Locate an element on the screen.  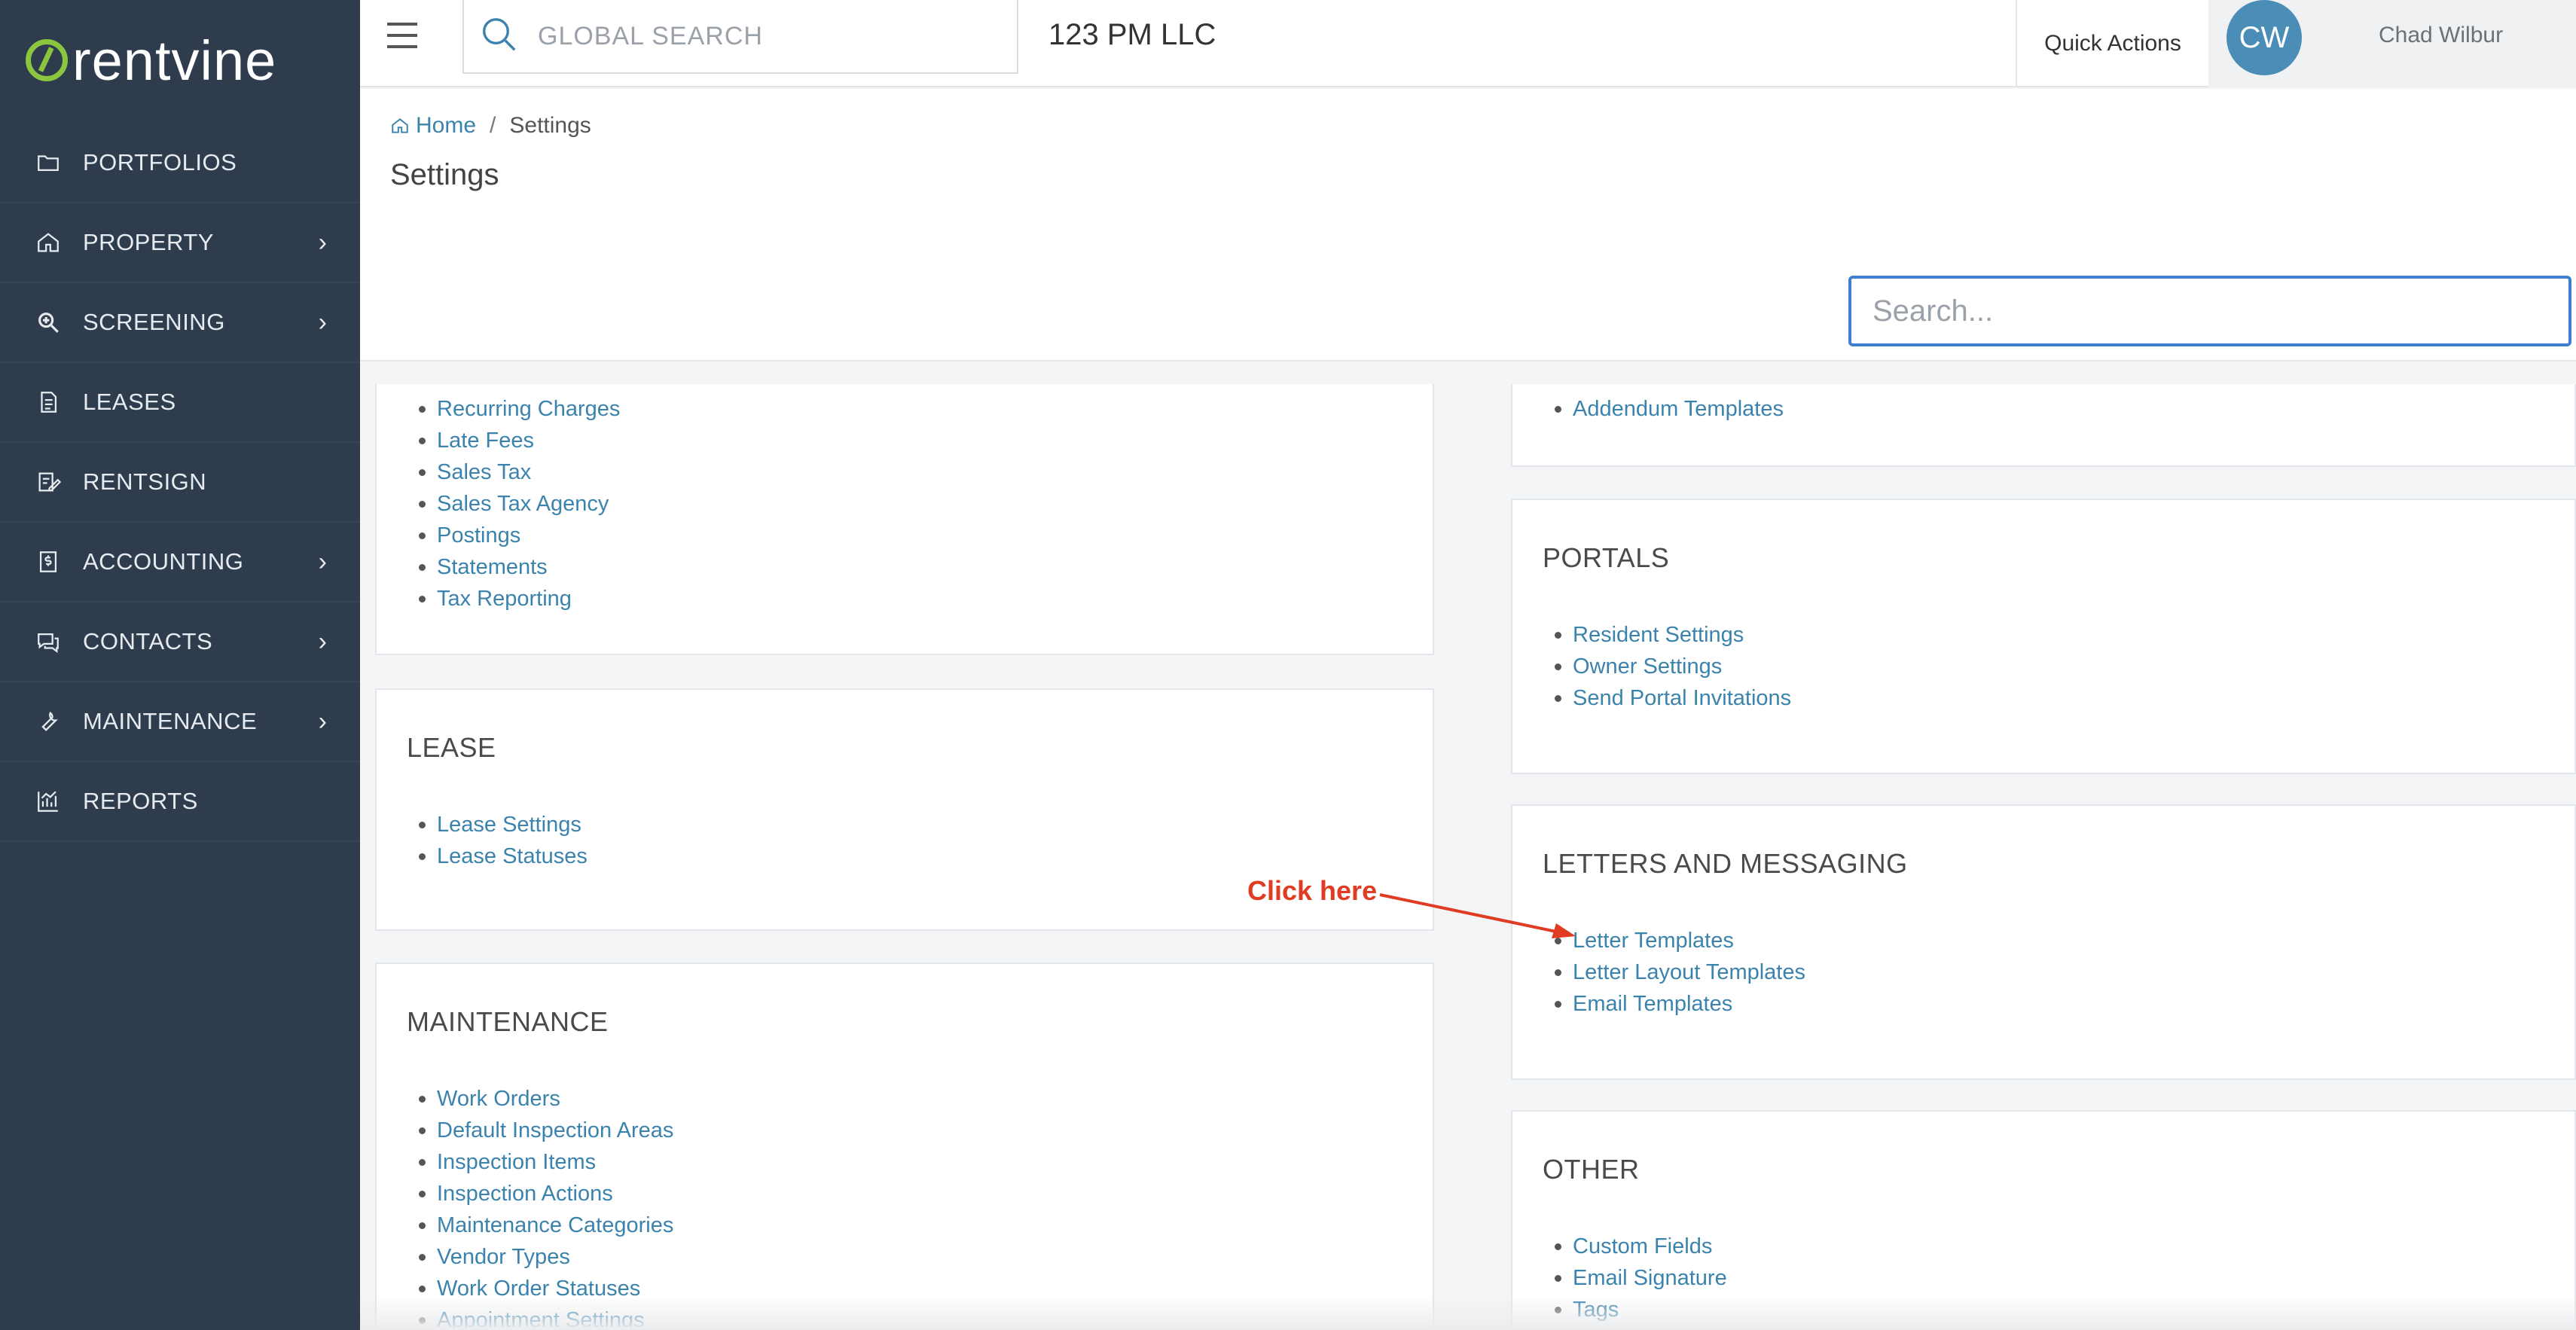
page-title: Settings is located at coordinates (444, 174).